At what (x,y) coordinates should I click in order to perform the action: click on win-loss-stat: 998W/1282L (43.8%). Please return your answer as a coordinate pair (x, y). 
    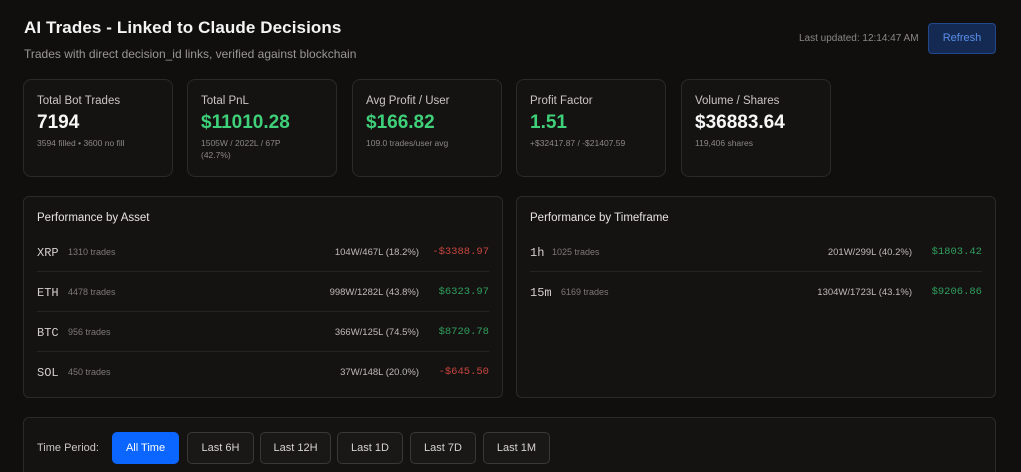
    Looking at the image, I should click on (374, 292).